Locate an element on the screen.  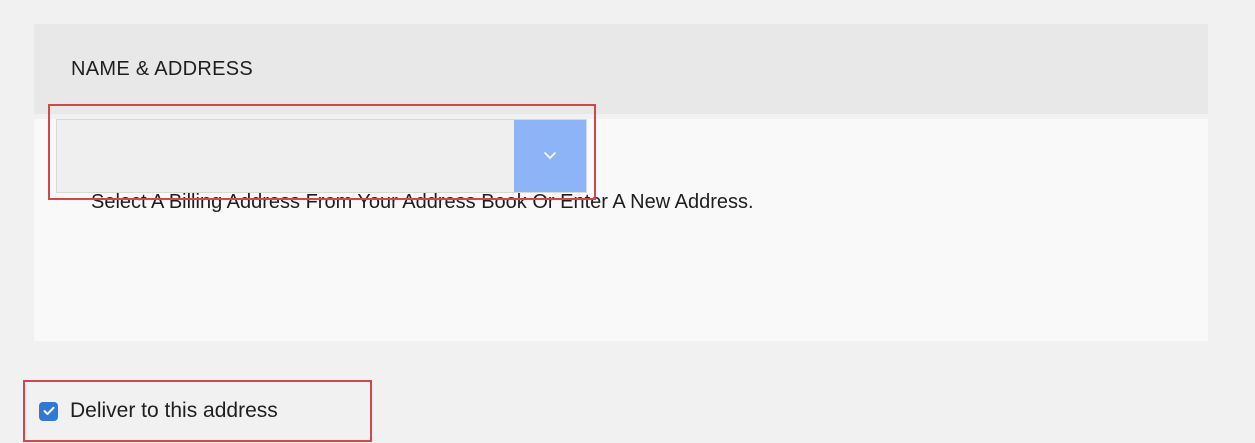
billing-address-select is located at coordinates (321, 156).